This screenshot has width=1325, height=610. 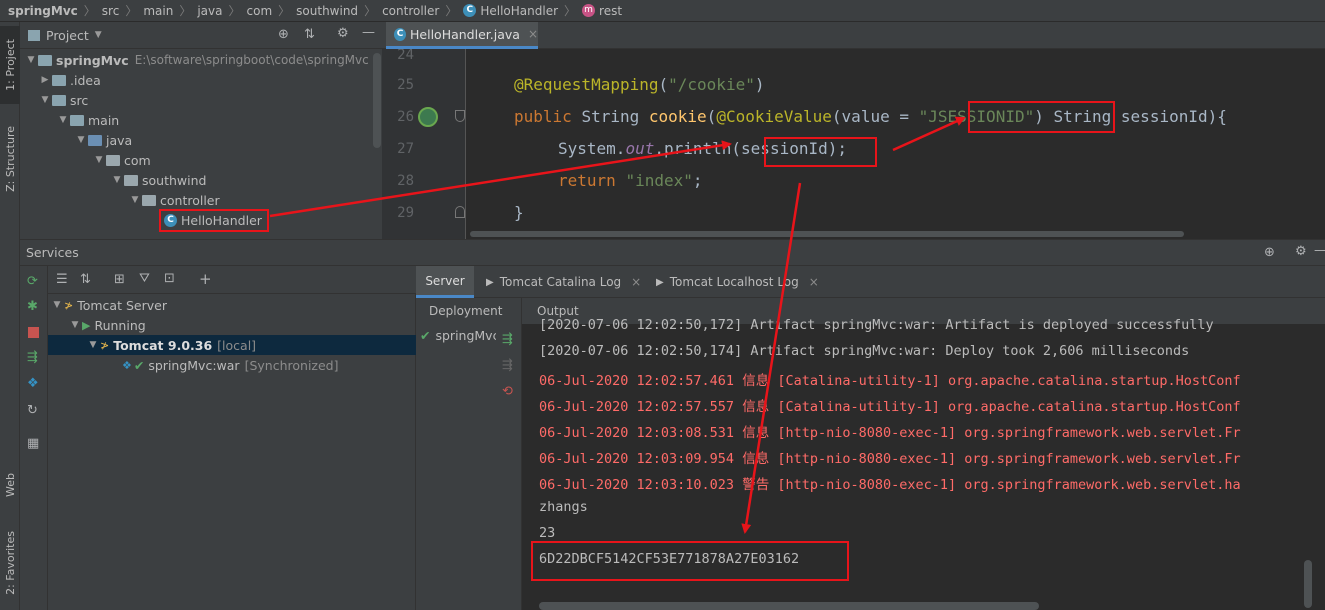 What do you see at coordinates (500, 179) in the screenshot?
I see `arrow-to-editor` at bounding box center [500, 179].